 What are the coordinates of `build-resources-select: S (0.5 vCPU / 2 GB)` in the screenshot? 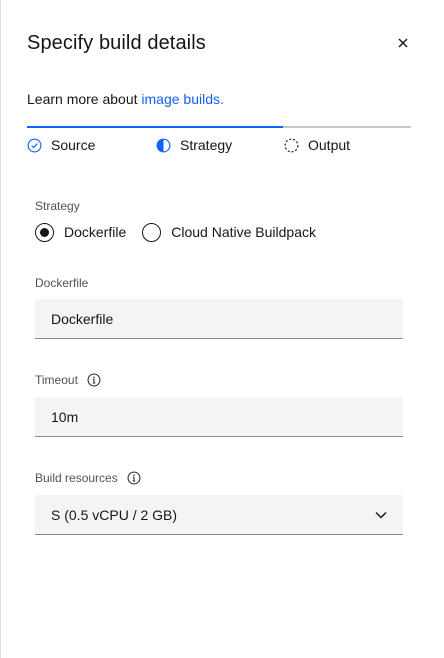 It's located at (219, 515).